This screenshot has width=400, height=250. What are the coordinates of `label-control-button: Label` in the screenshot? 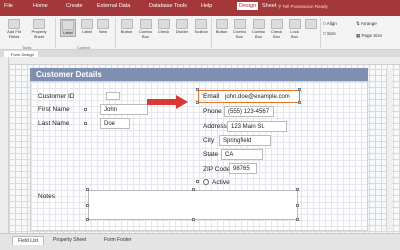 It's located at (68, 28).